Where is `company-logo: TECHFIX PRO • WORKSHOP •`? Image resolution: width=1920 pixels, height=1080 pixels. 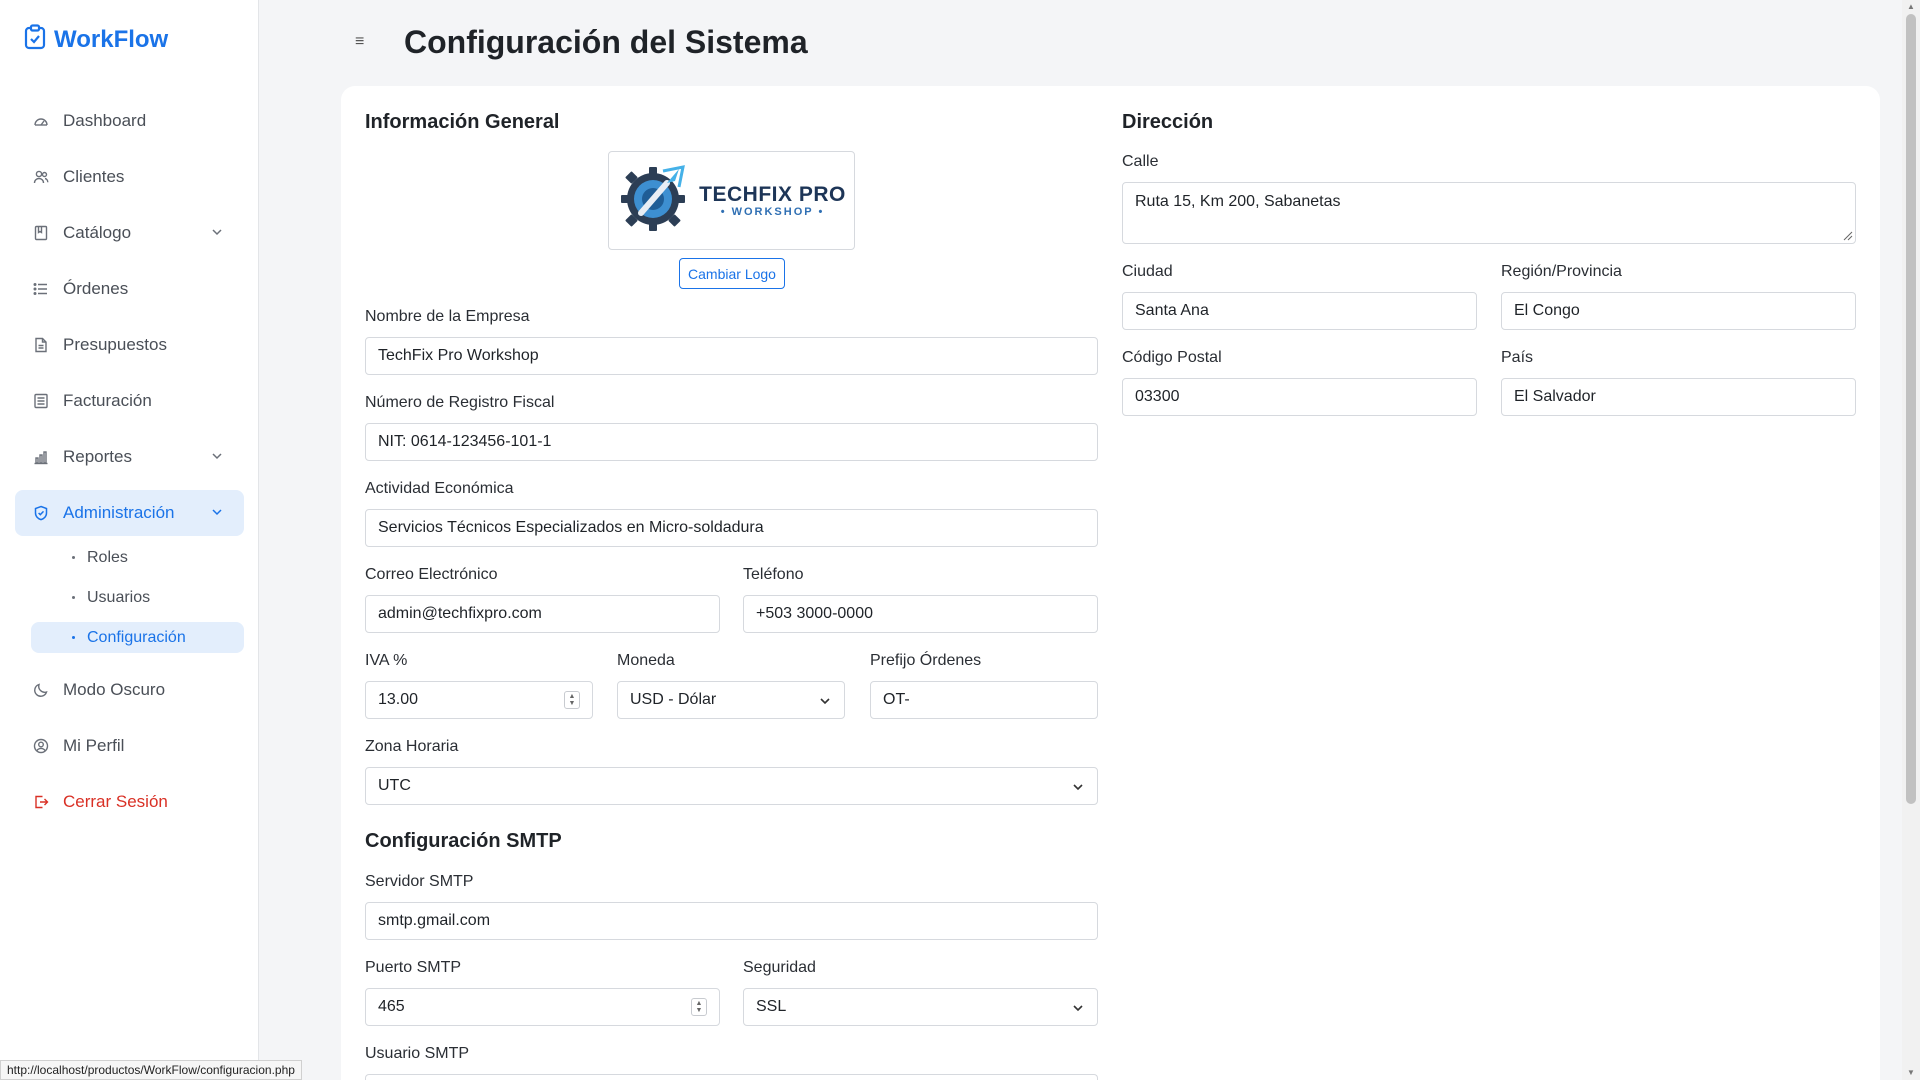 company-logo: TECHFIX PRO • WORKSHOP • is located at coordinates (731, 200).